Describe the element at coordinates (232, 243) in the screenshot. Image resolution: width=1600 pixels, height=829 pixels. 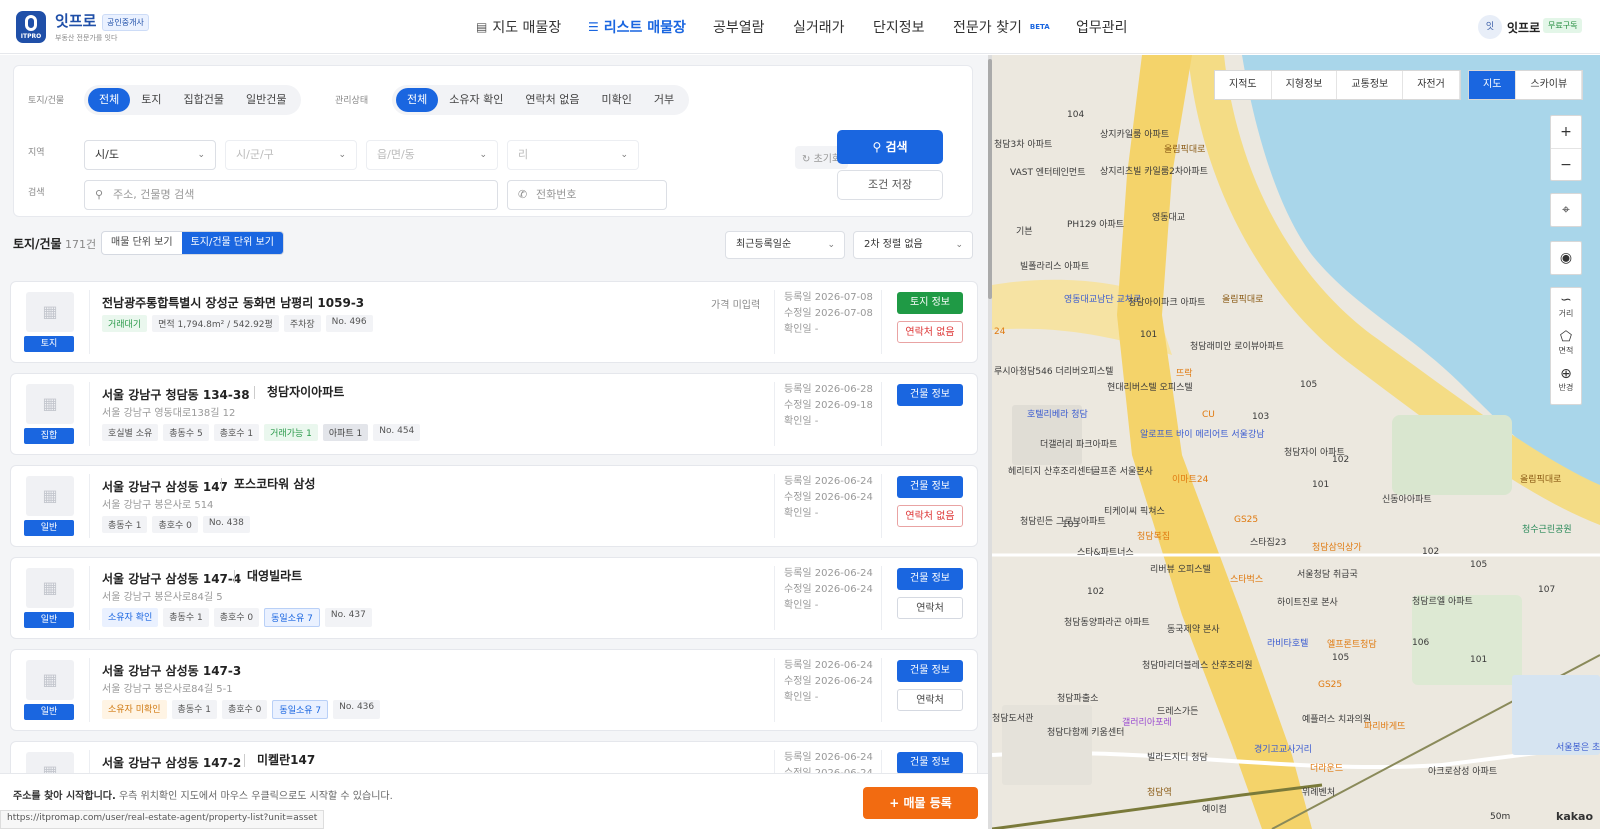
I see `view-by-asset: 토지/건물 단위 보기` at that location.